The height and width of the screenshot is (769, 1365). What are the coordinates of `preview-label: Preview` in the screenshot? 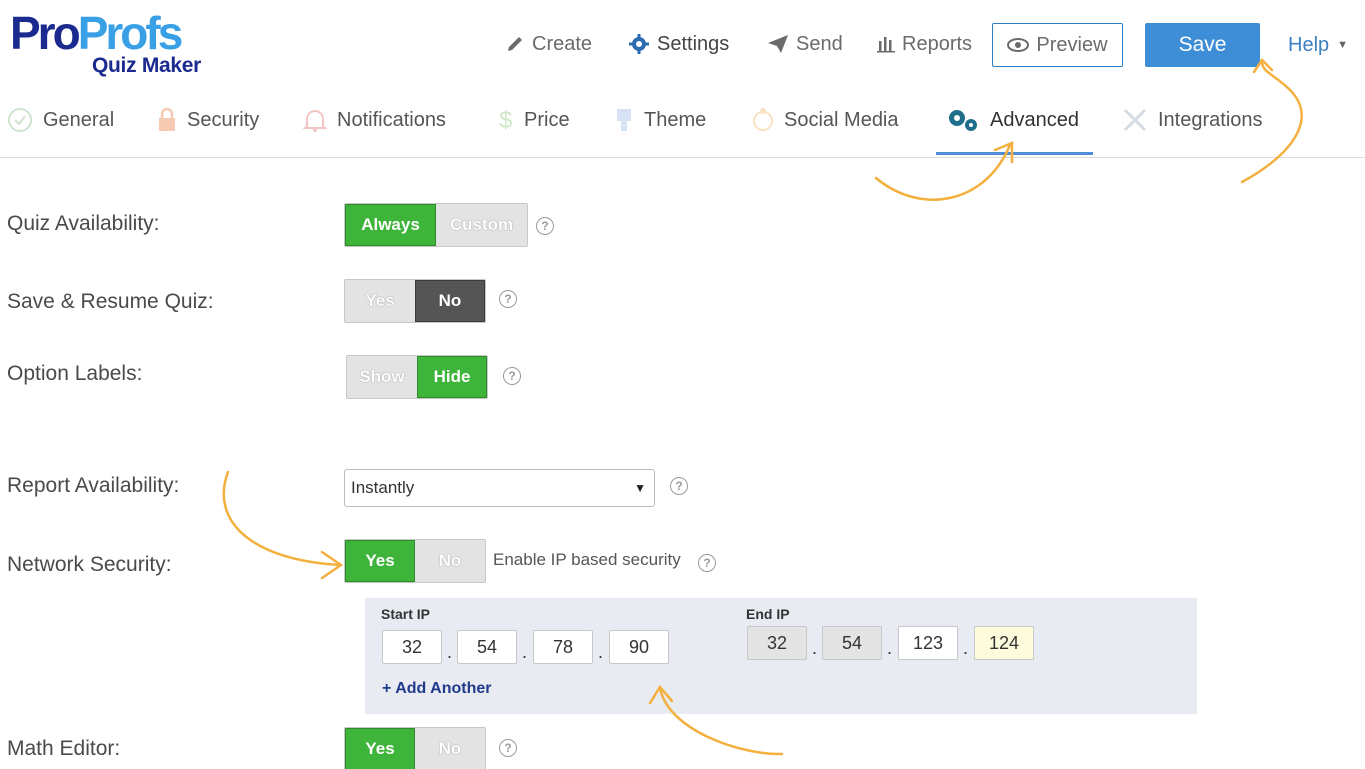 It's located at (1072, 44).